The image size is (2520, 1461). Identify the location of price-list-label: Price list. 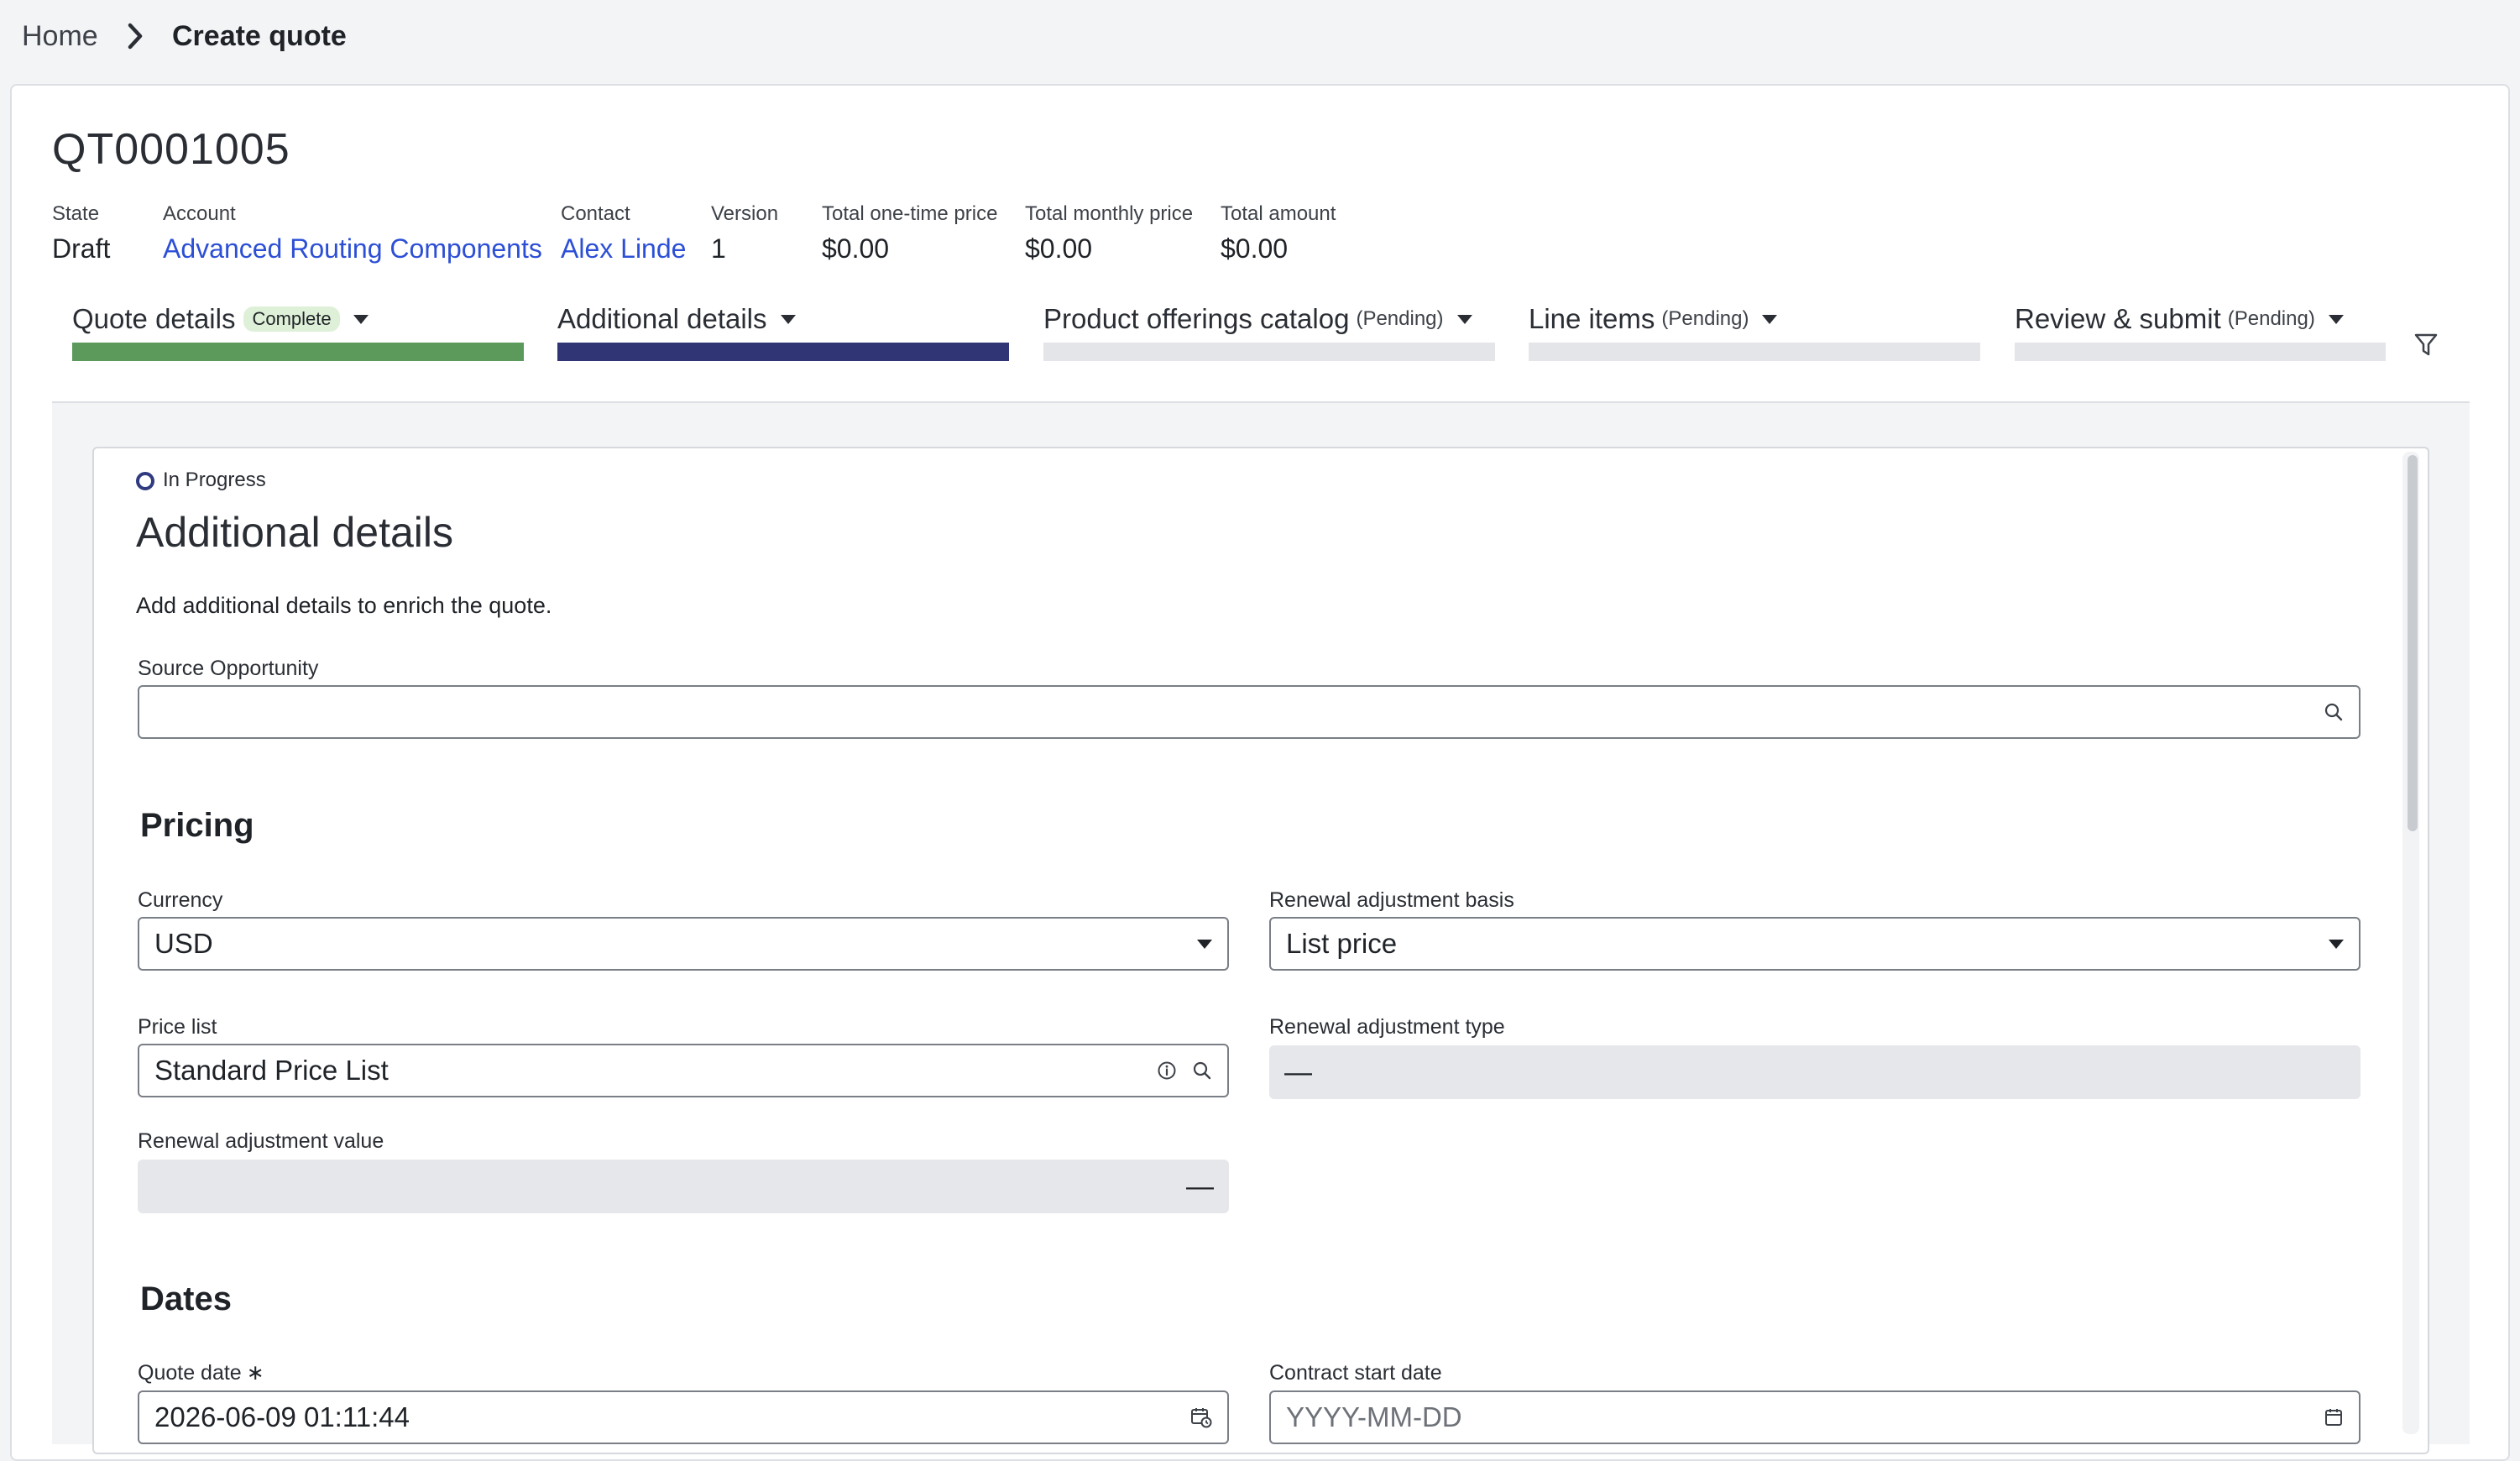
(177, 1027).